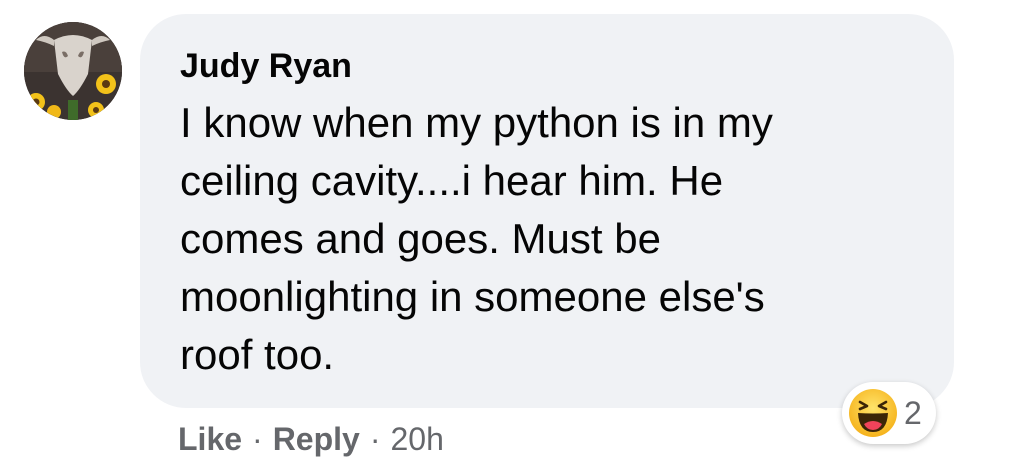  I want to click on like-button: Like, so click(210, 439).